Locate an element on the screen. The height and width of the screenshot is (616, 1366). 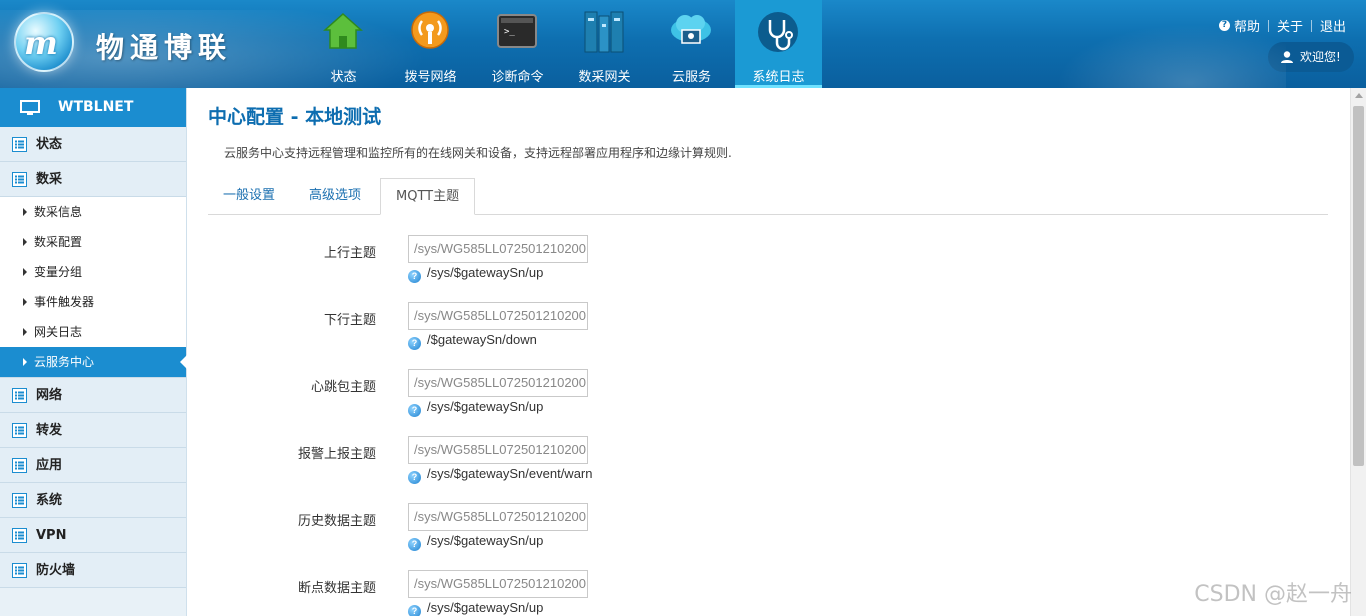
sidebar-item-cloud-center: 云服务中心 is located at coordinates (93, 362).